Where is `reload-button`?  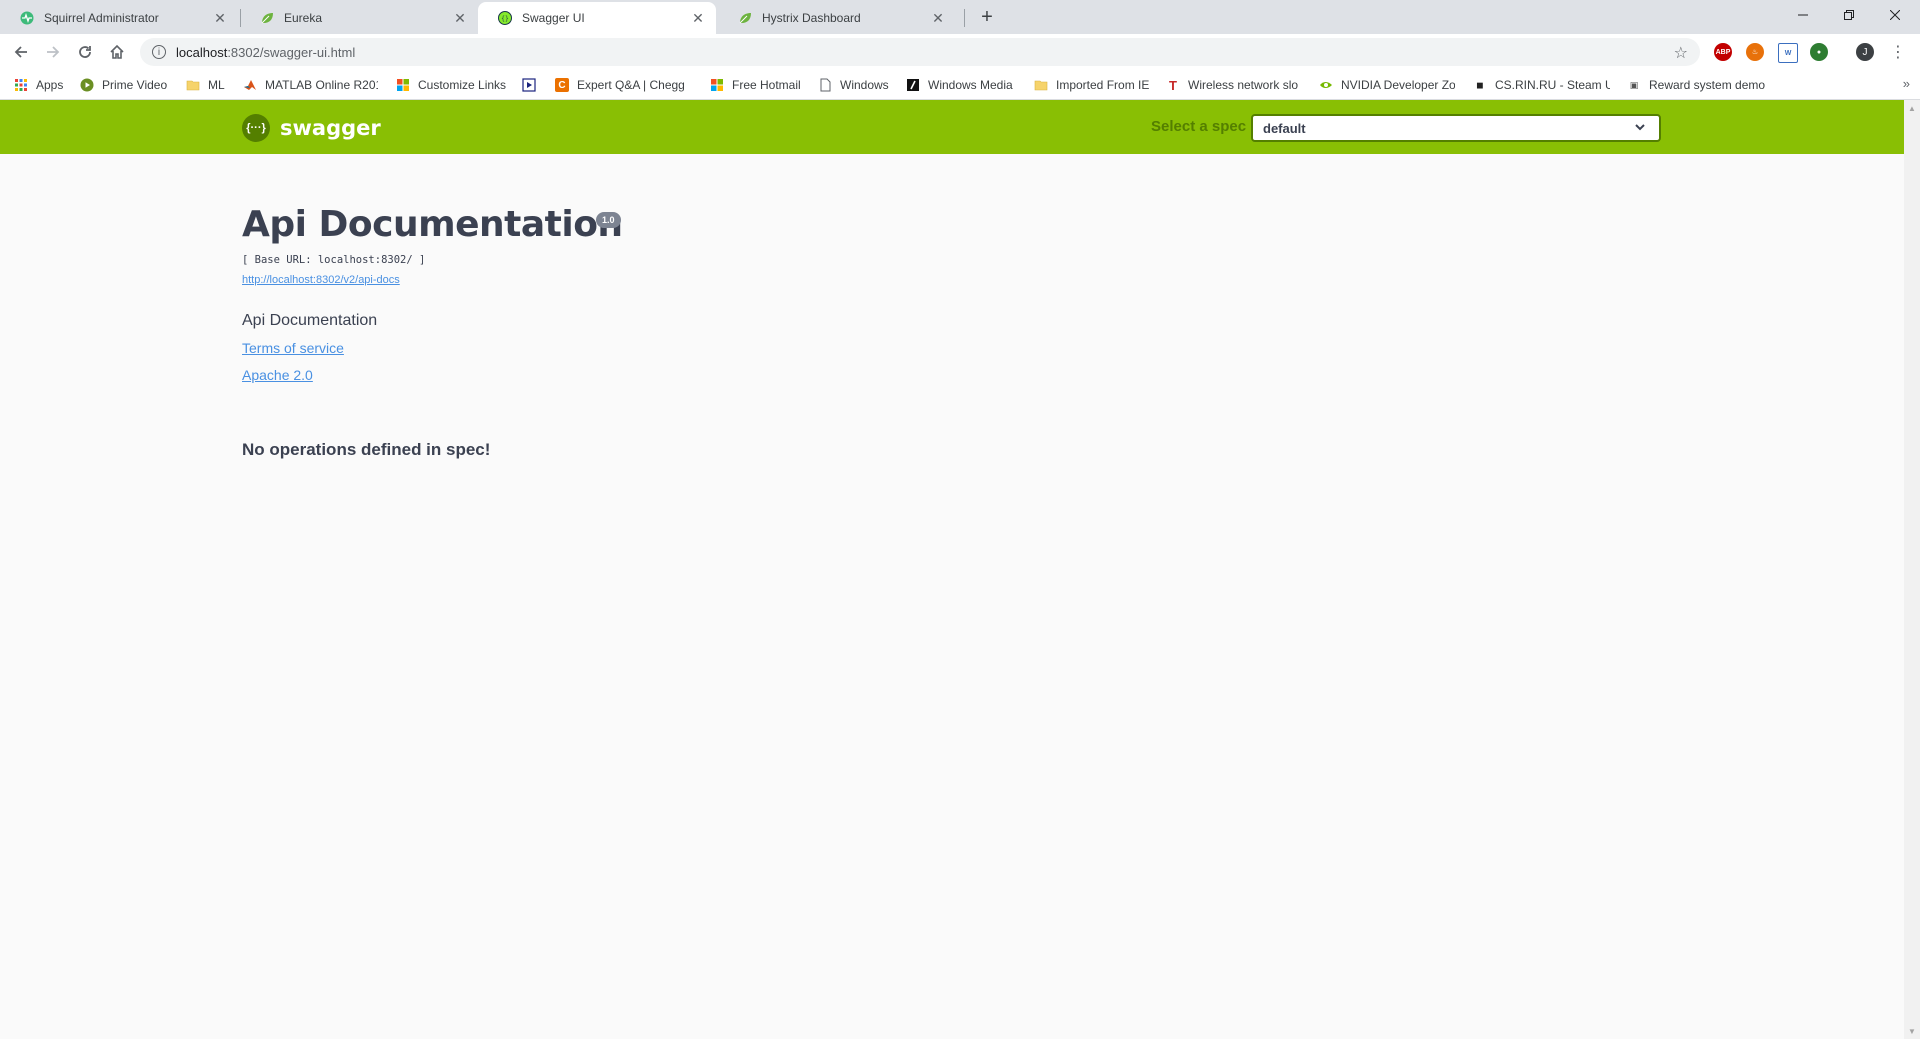 reload-button is located at coordinates (85, 52).